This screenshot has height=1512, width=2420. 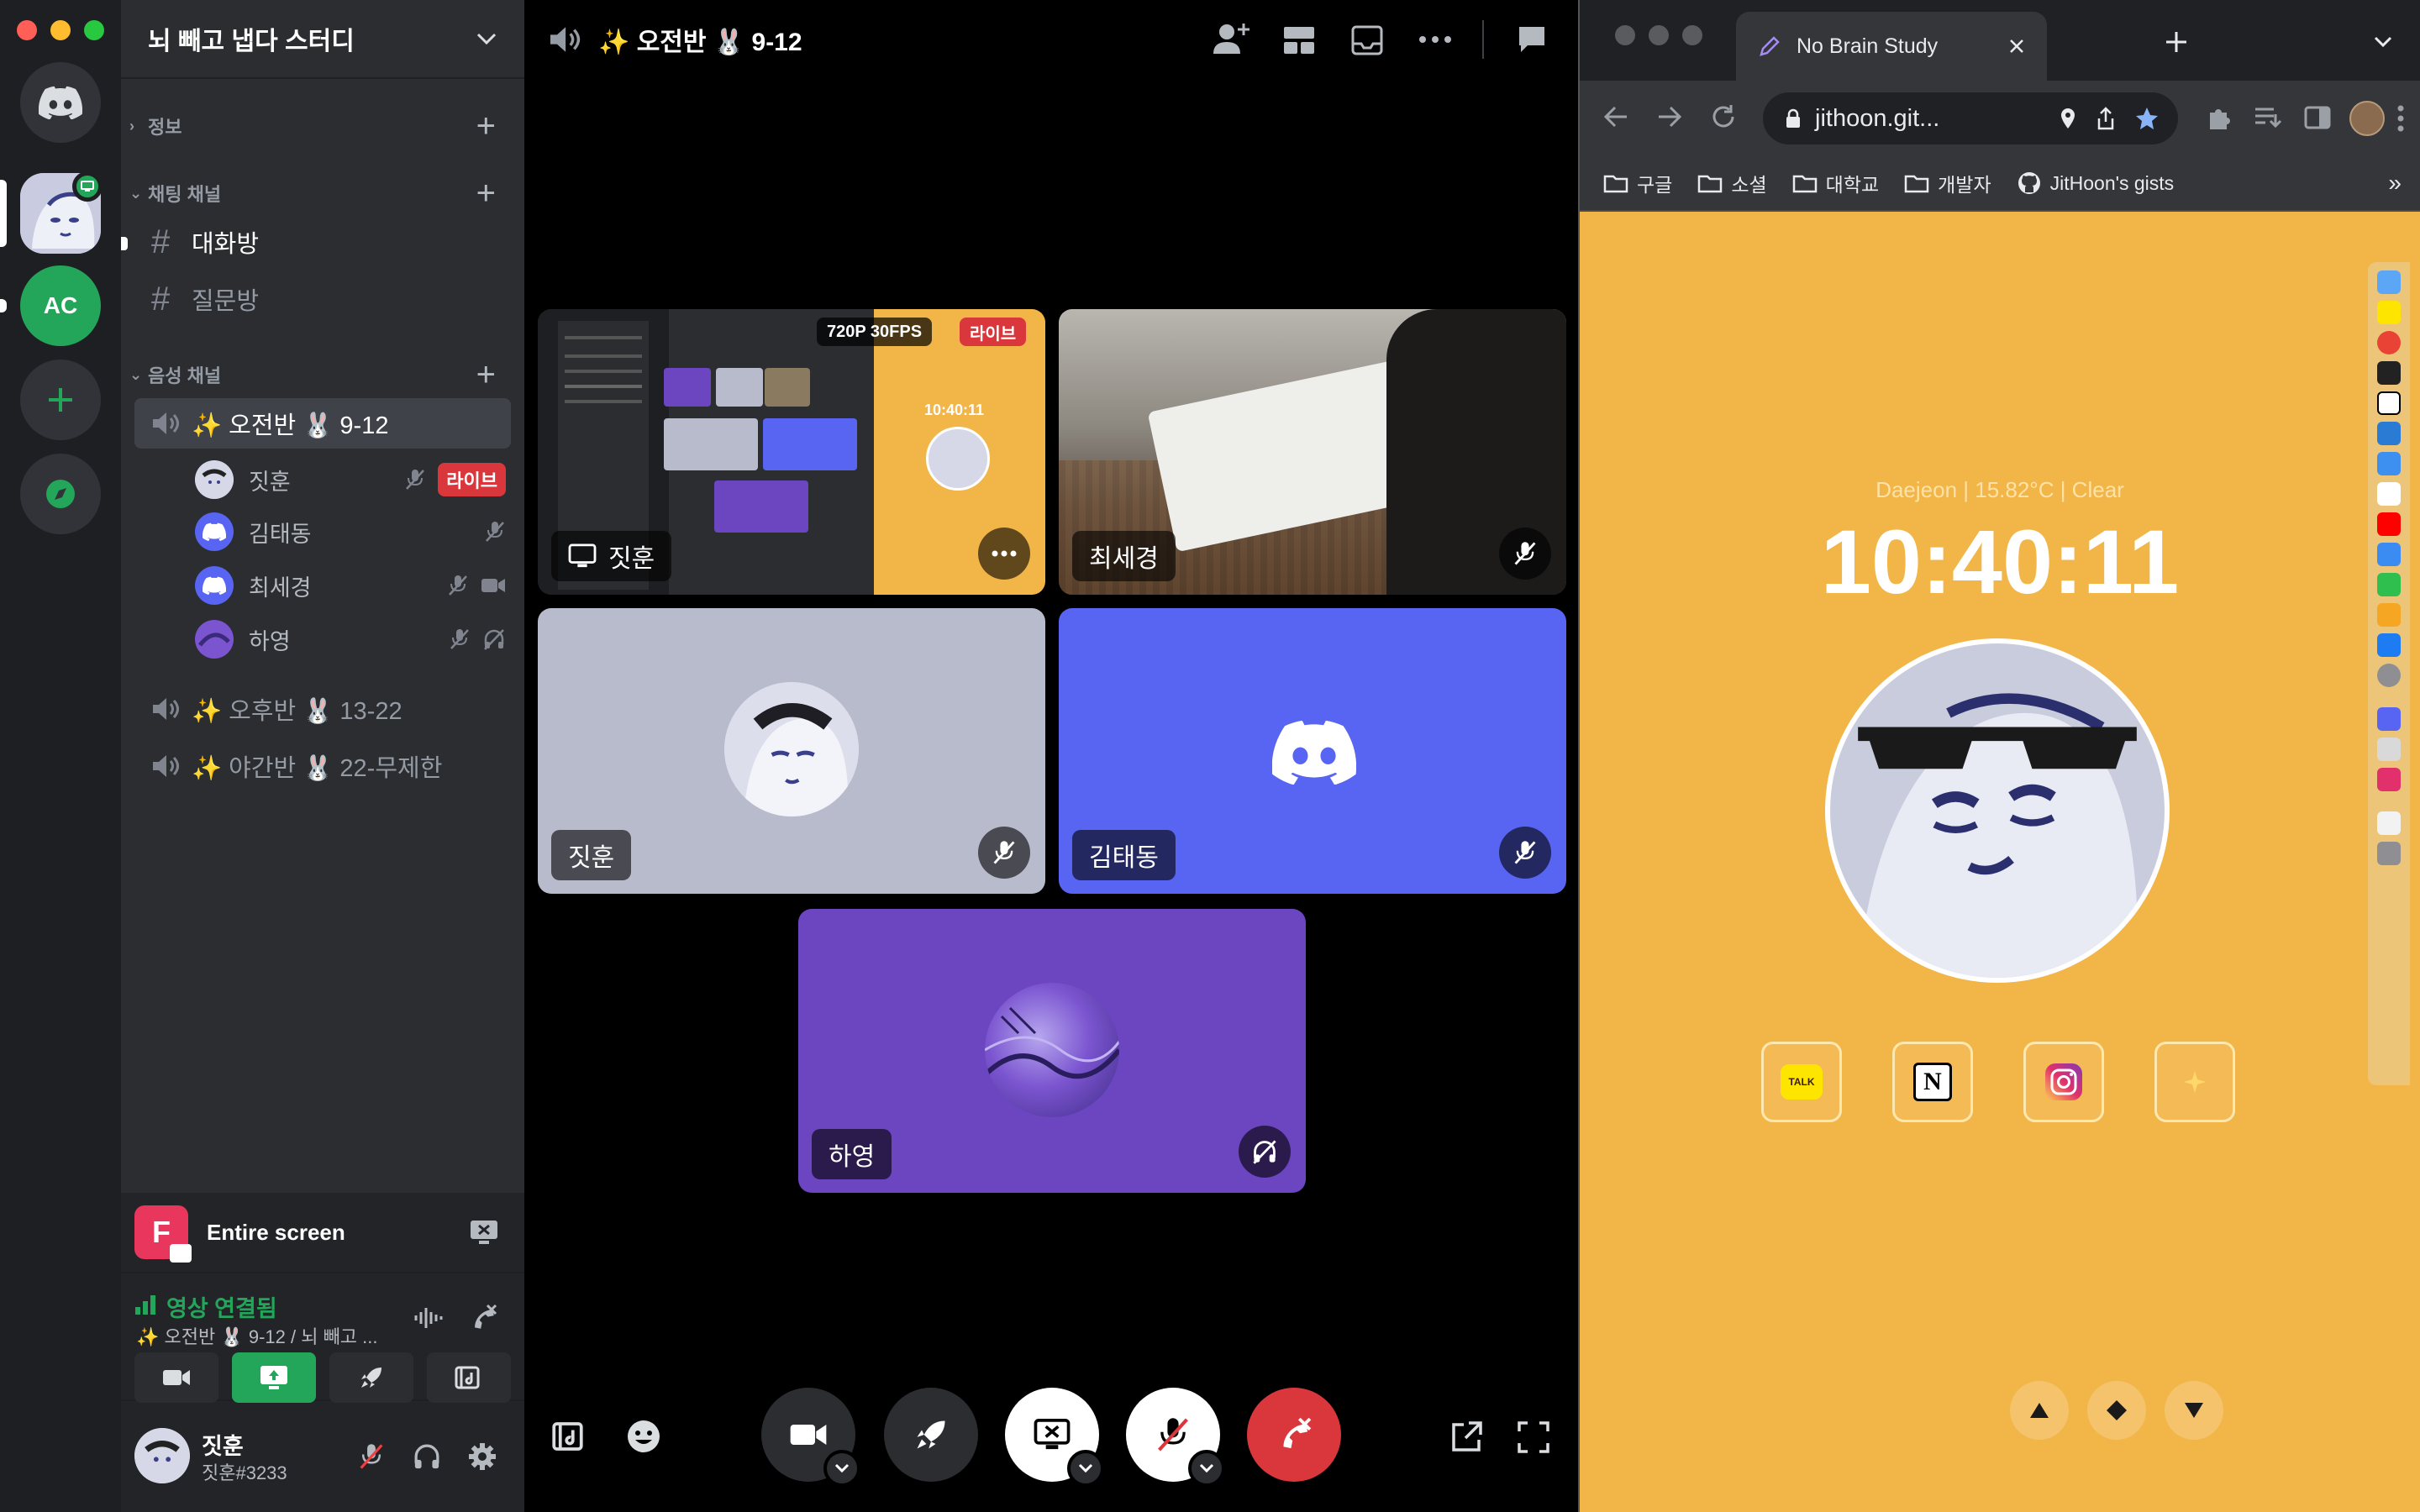 What do you see at coordinates (841, 1468) in the screenshot?
I see `camera-options-button` at bounding box center [841, 1468].